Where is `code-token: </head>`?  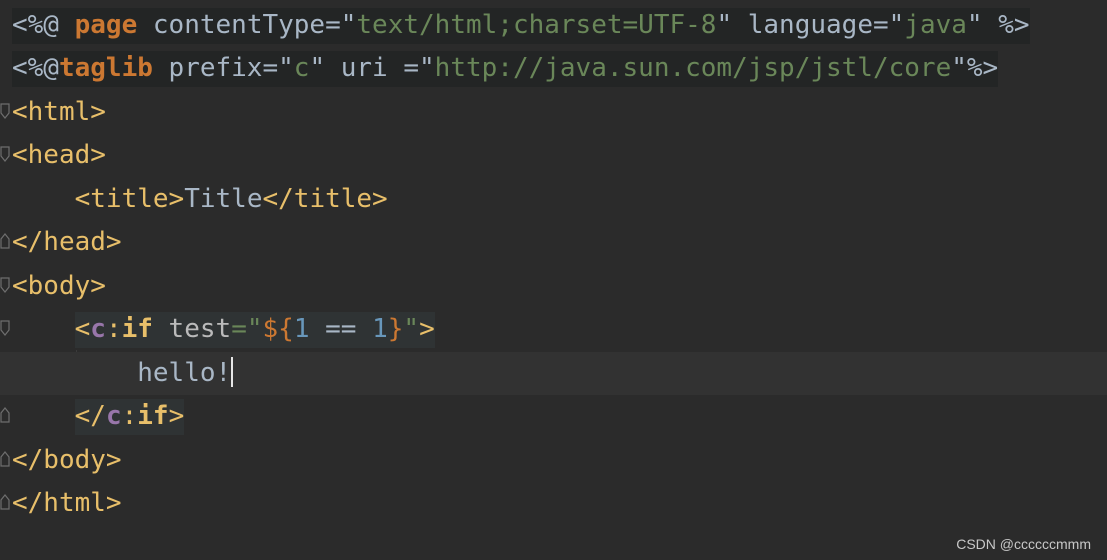
code-token: </head> is located at coordinates (67, 242).